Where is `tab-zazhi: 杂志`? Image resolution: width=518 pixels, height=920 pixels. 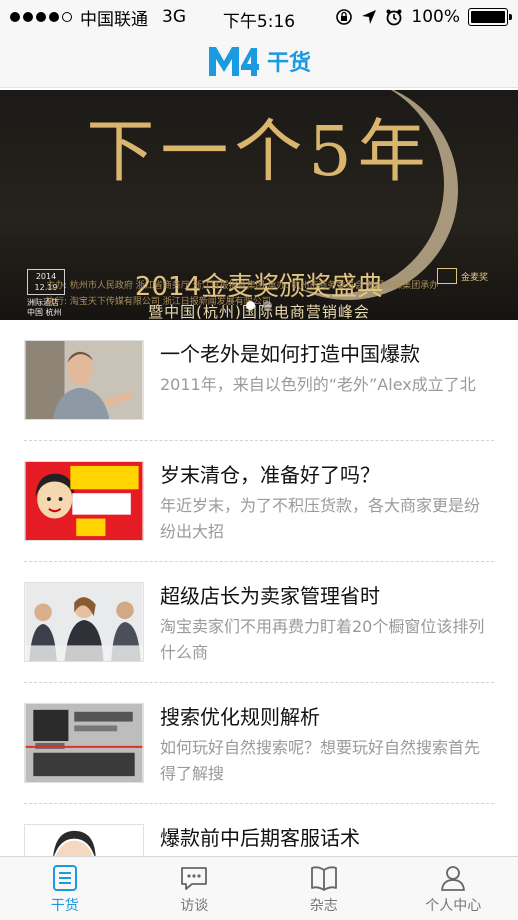 tab-zazhi: 杂志 is located at coordinates (324, 888).